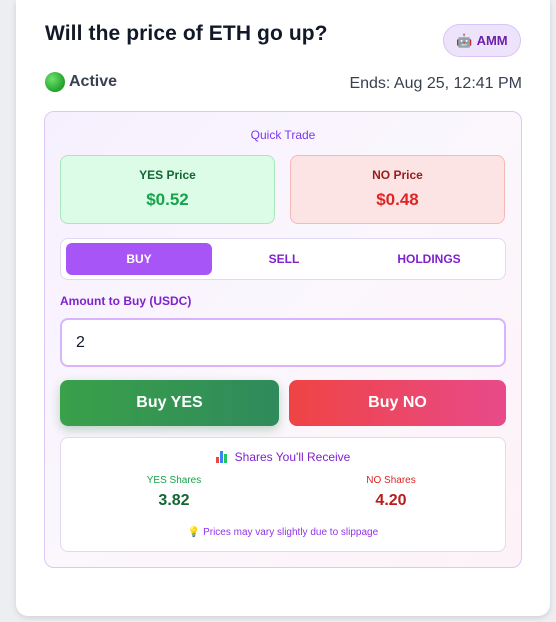 The image size is (556, 622). Describe the element at coordinates (435, 83) in the screenshot. I see `end-time: Ends: Aug 25, 12:41 PM` at that location.